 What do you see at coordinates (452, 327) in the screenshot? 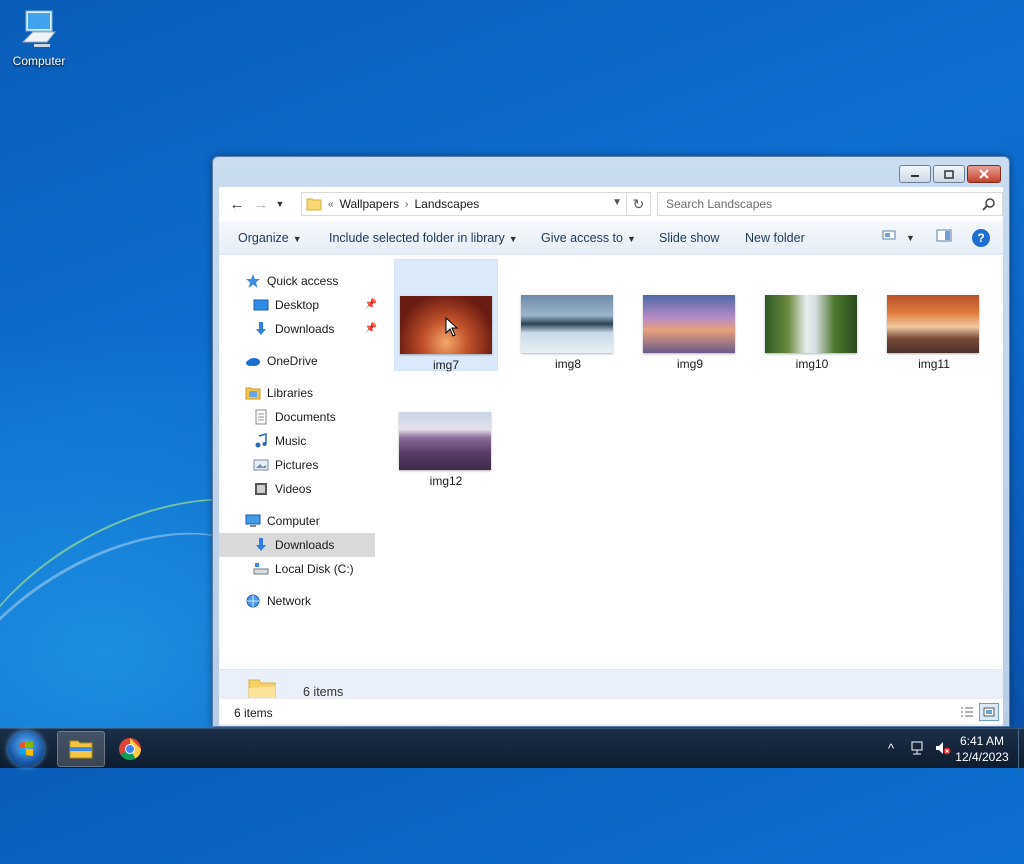
I see `mouse-cursor-icon` at bounding box center [452, 327].